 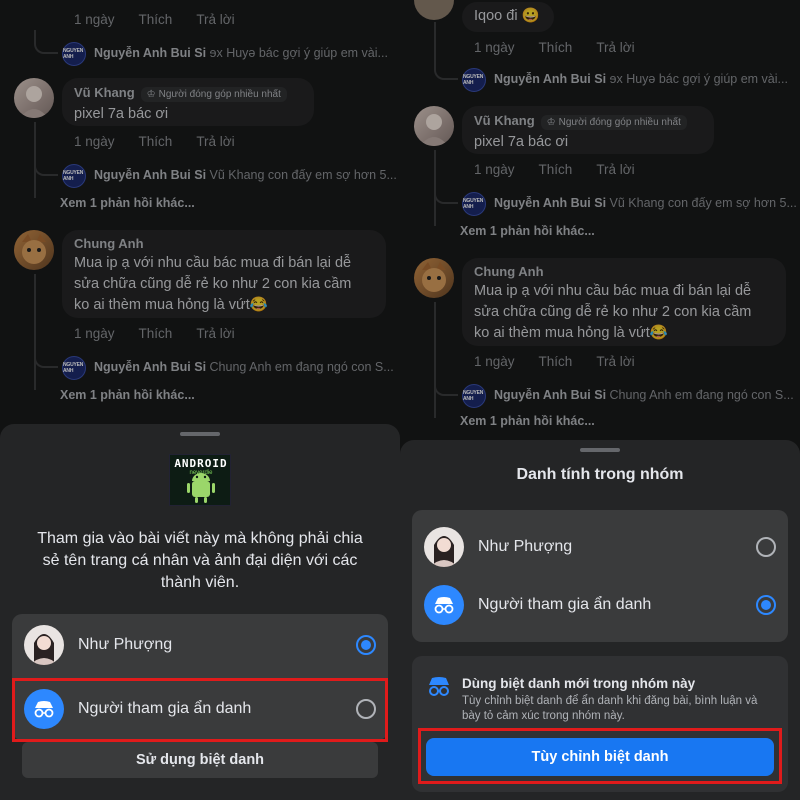 I want to click on info-title: Dùng biệt danh mới trong nhóm này, so click(x=579, y=683).